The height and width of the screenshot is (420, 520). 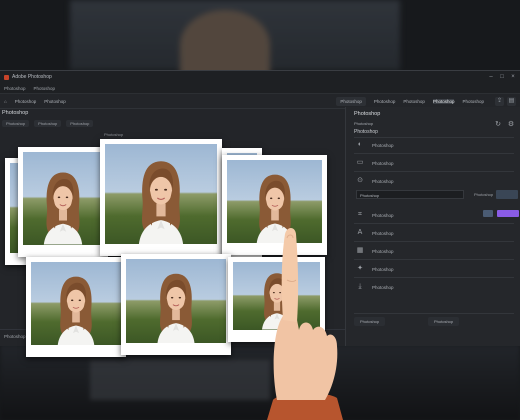 I want to click on panel-icons: ↻ ⚙, so click(x=502, y=125).